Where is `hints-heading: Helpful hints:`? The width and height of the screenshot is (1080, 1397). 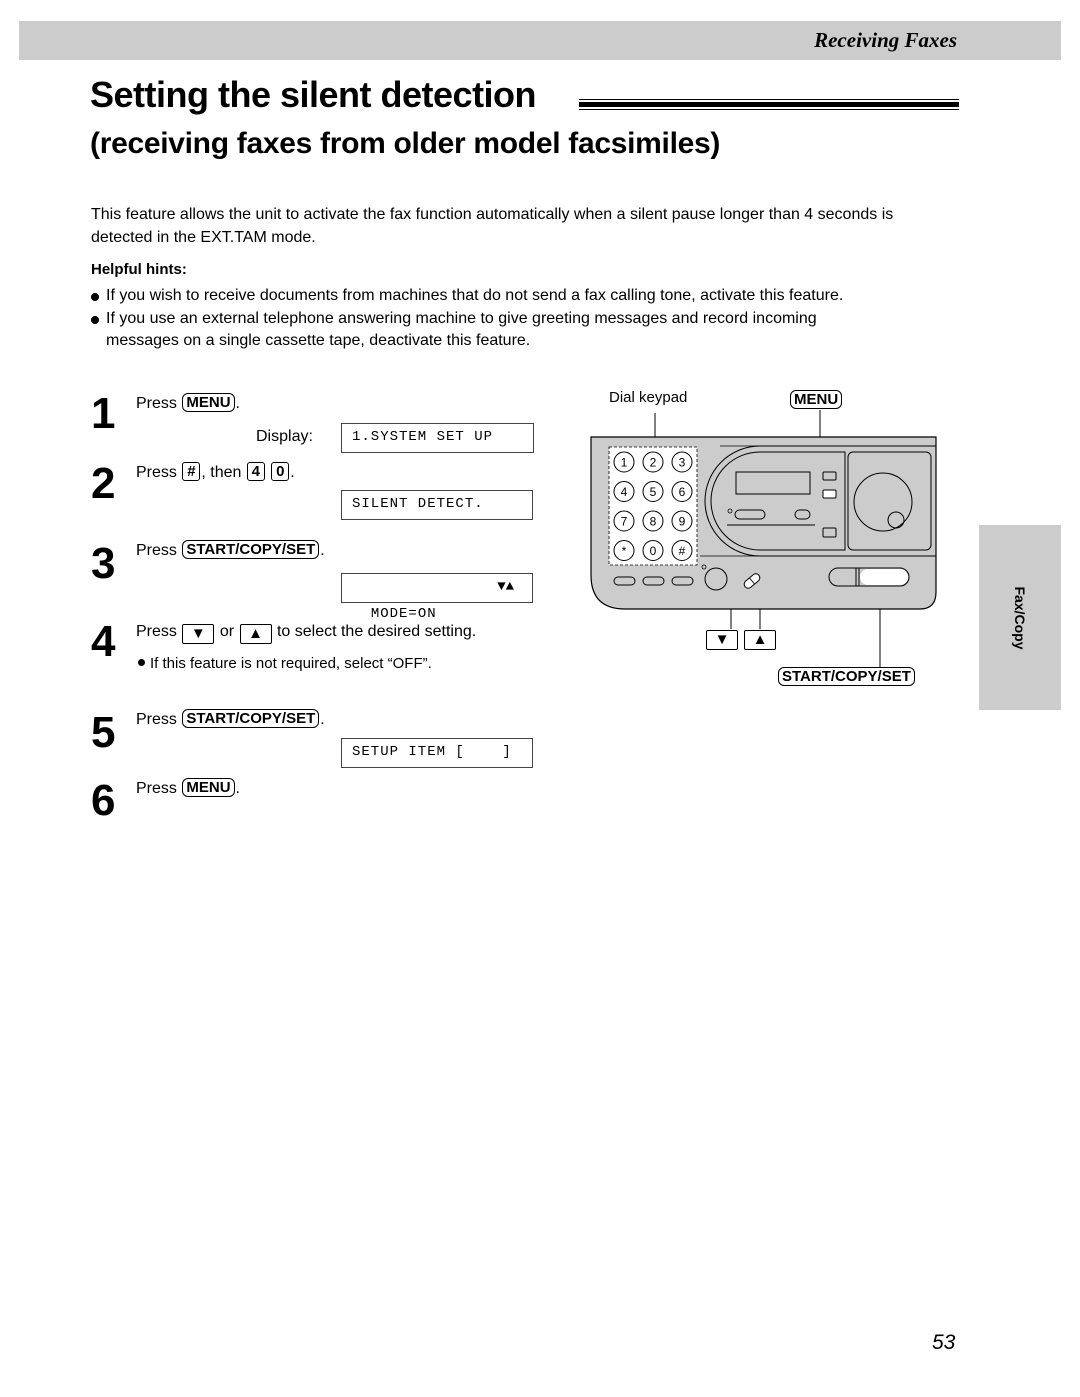 hints-heading: Helpful hints: is located at coordinates (139, 269).